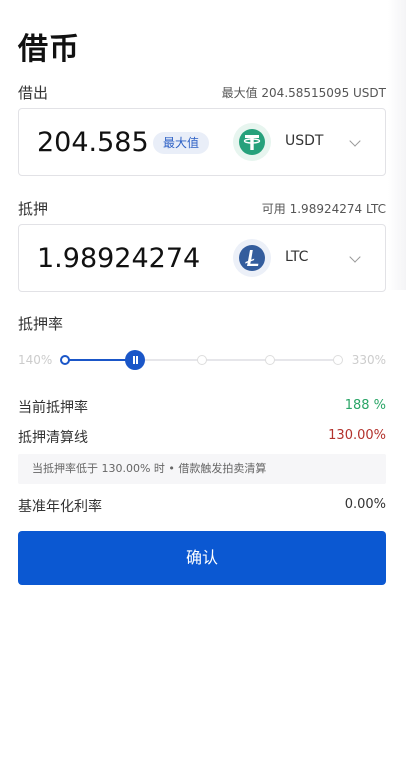  Describe the element at coordinates (365, 405) in the screenshot. I see `current-ratio-value: 188 %` at that location.